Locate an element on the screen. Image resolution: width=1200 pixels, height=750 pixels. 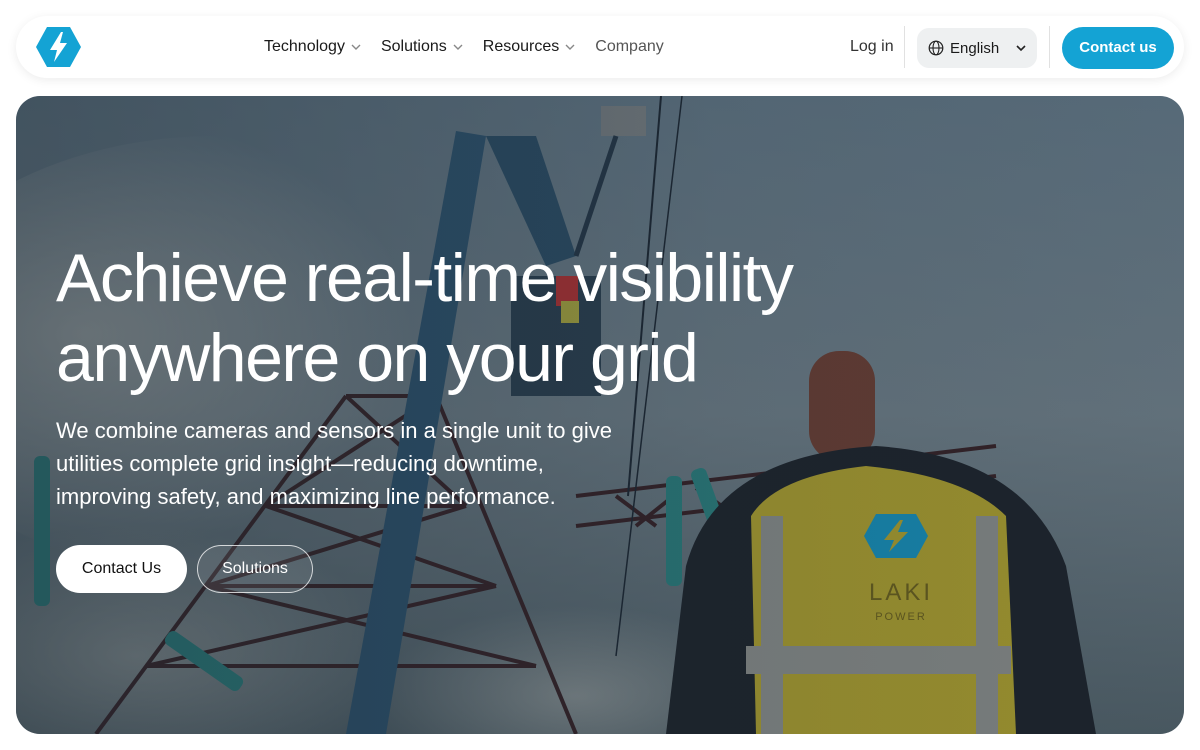
main-menu: Technology Solutions Resources Company is located at coordinates (474, 47).